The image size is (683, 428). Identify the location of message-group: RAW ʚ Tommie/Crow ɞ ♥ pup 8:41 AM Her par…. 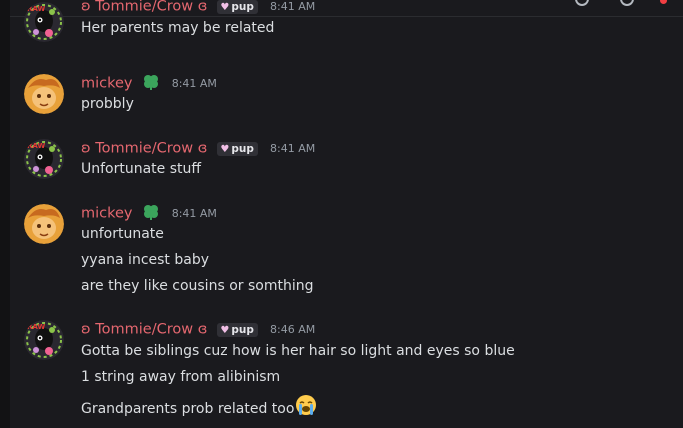
(346, 24).